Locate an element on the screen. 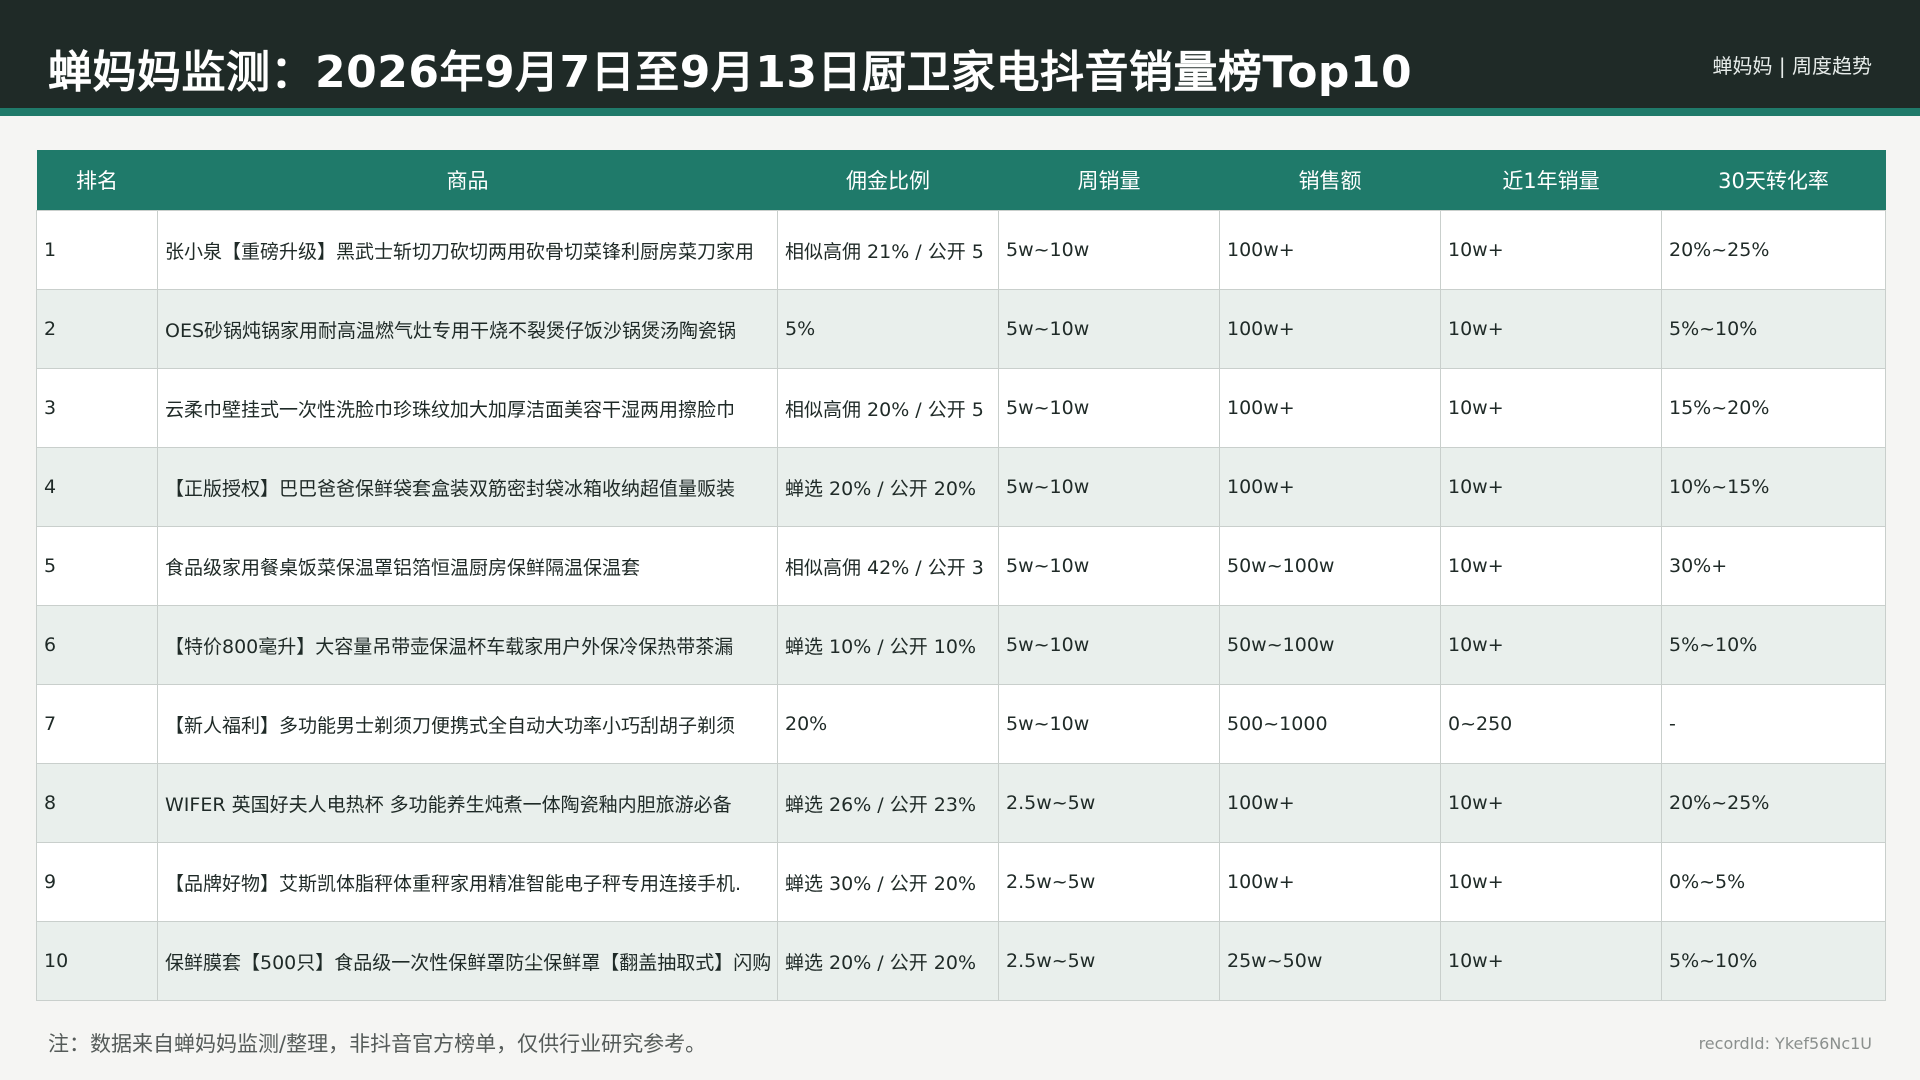 Image resolution: width=1920 pixels, height=1080 pixels. table-header-row: 排名 商品 佣金比例 周销量 销售额 近1年销量 30天转化率 is located at coordinates (961, 180).